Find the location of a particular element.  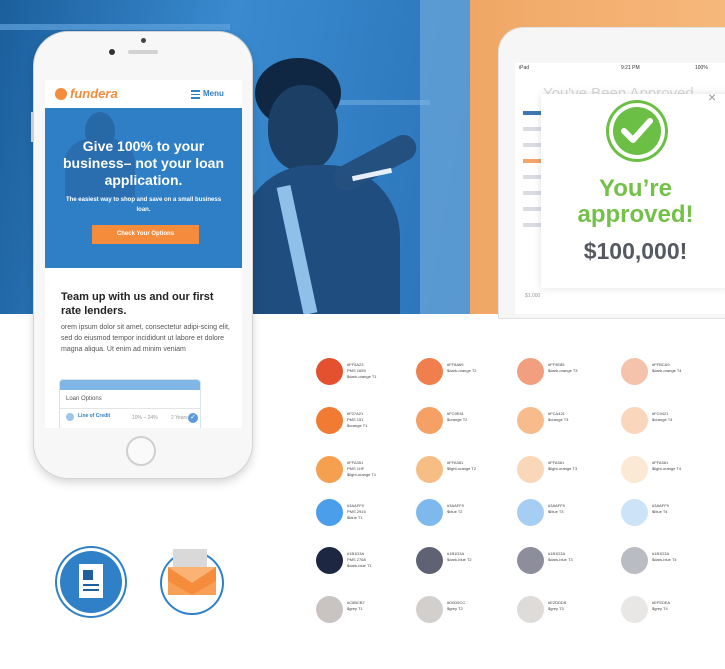

phone-home-button is located at coordinates (141, 451).